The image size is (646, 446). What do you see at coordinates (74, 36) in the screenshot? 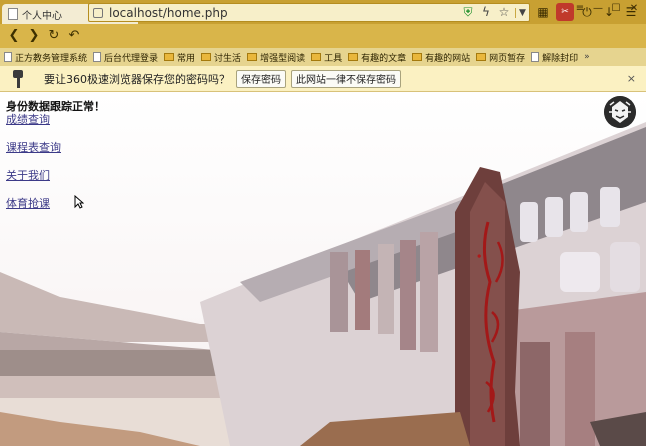
I see `undo-close-button: ↶` at bounding box center [74, 36].